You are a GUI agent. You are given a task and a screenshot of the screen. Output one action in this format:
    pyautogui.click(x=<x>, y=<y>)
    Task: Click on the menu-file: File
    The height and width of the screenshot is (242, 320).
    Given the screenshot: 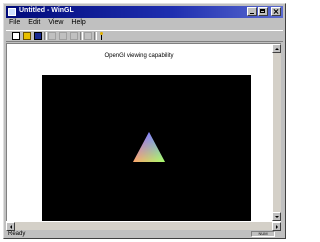 What is the action you would take?
    pyautogui.click(x=14, y=24)
    